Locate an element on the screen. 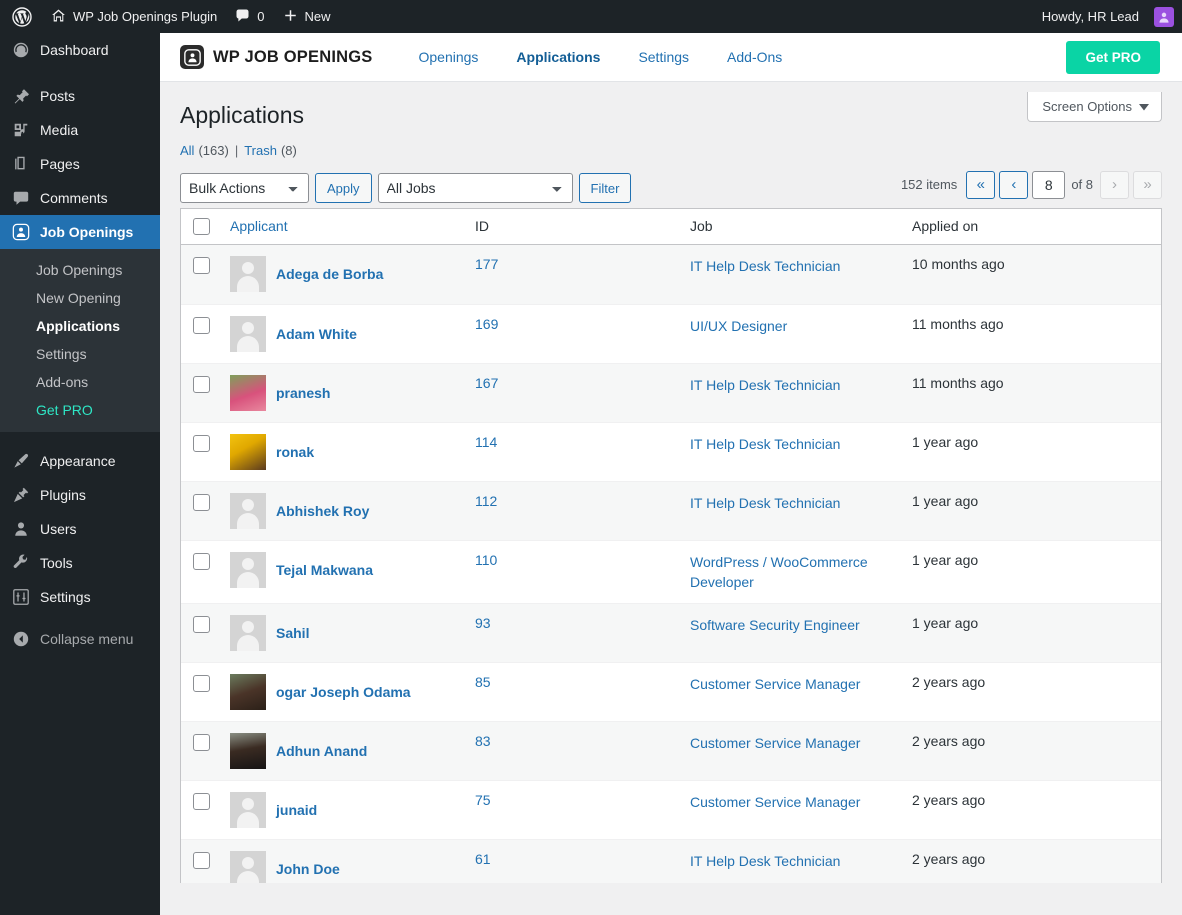 This screenshot has width=1182, height=915. tab-settings: Settings is located at coordinates (663, 57).